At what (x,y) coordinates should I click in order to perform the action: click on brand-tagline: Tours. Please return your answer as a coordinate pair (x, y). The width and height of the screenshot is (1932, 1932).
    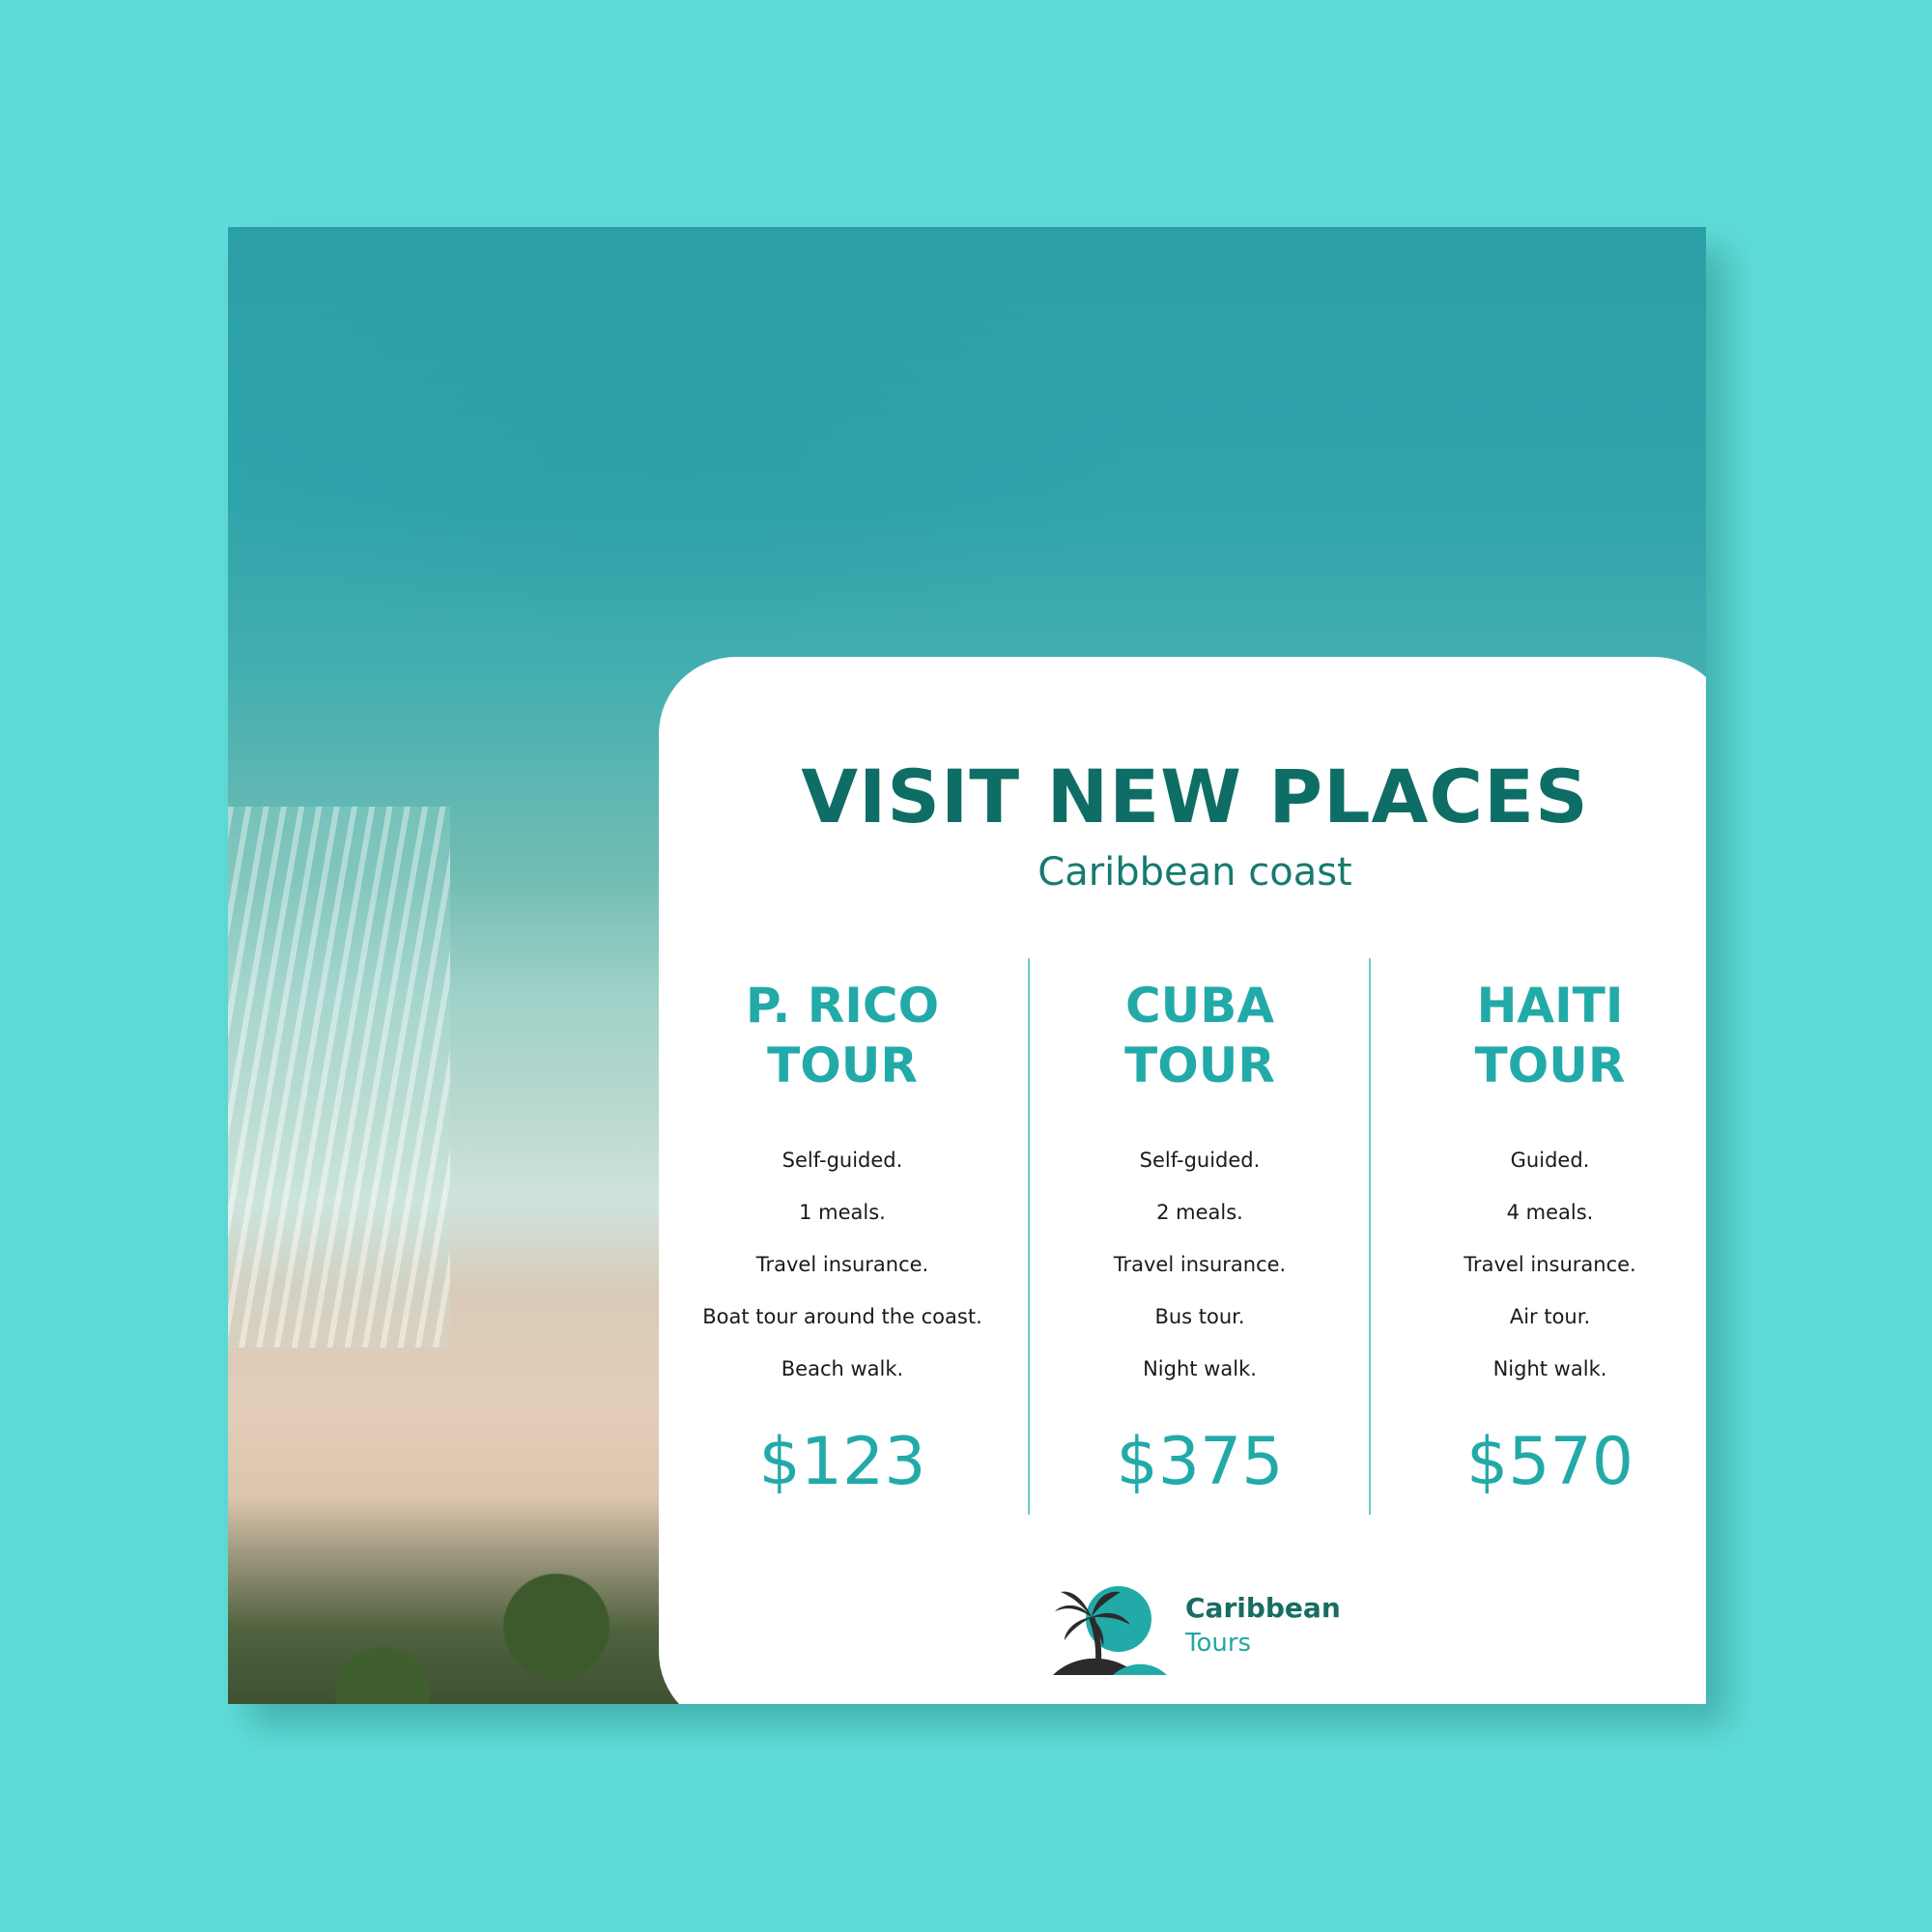
    Looking at the image, I should click on (1218, 1643).